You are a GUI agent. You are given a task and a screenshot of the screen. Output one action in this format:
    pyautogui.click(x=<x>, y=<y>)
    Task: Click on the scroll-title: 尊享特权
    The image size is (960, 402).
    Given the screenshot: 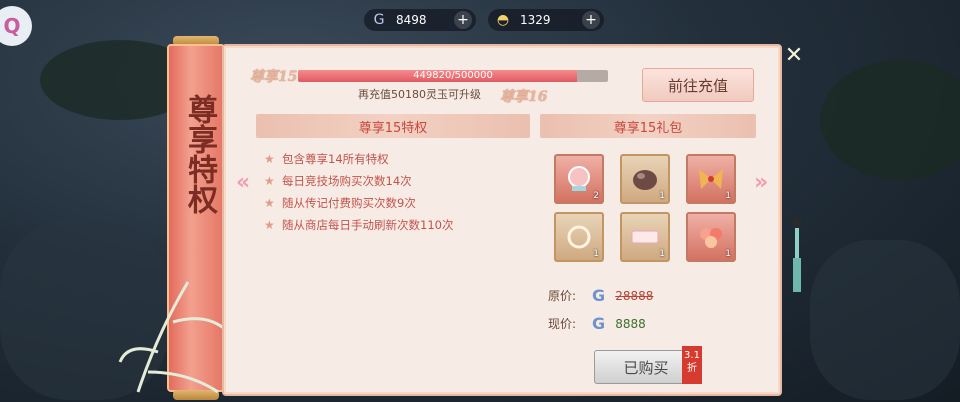 What is the action you would take?
    pyautogui.click(x=199, y=154)
    